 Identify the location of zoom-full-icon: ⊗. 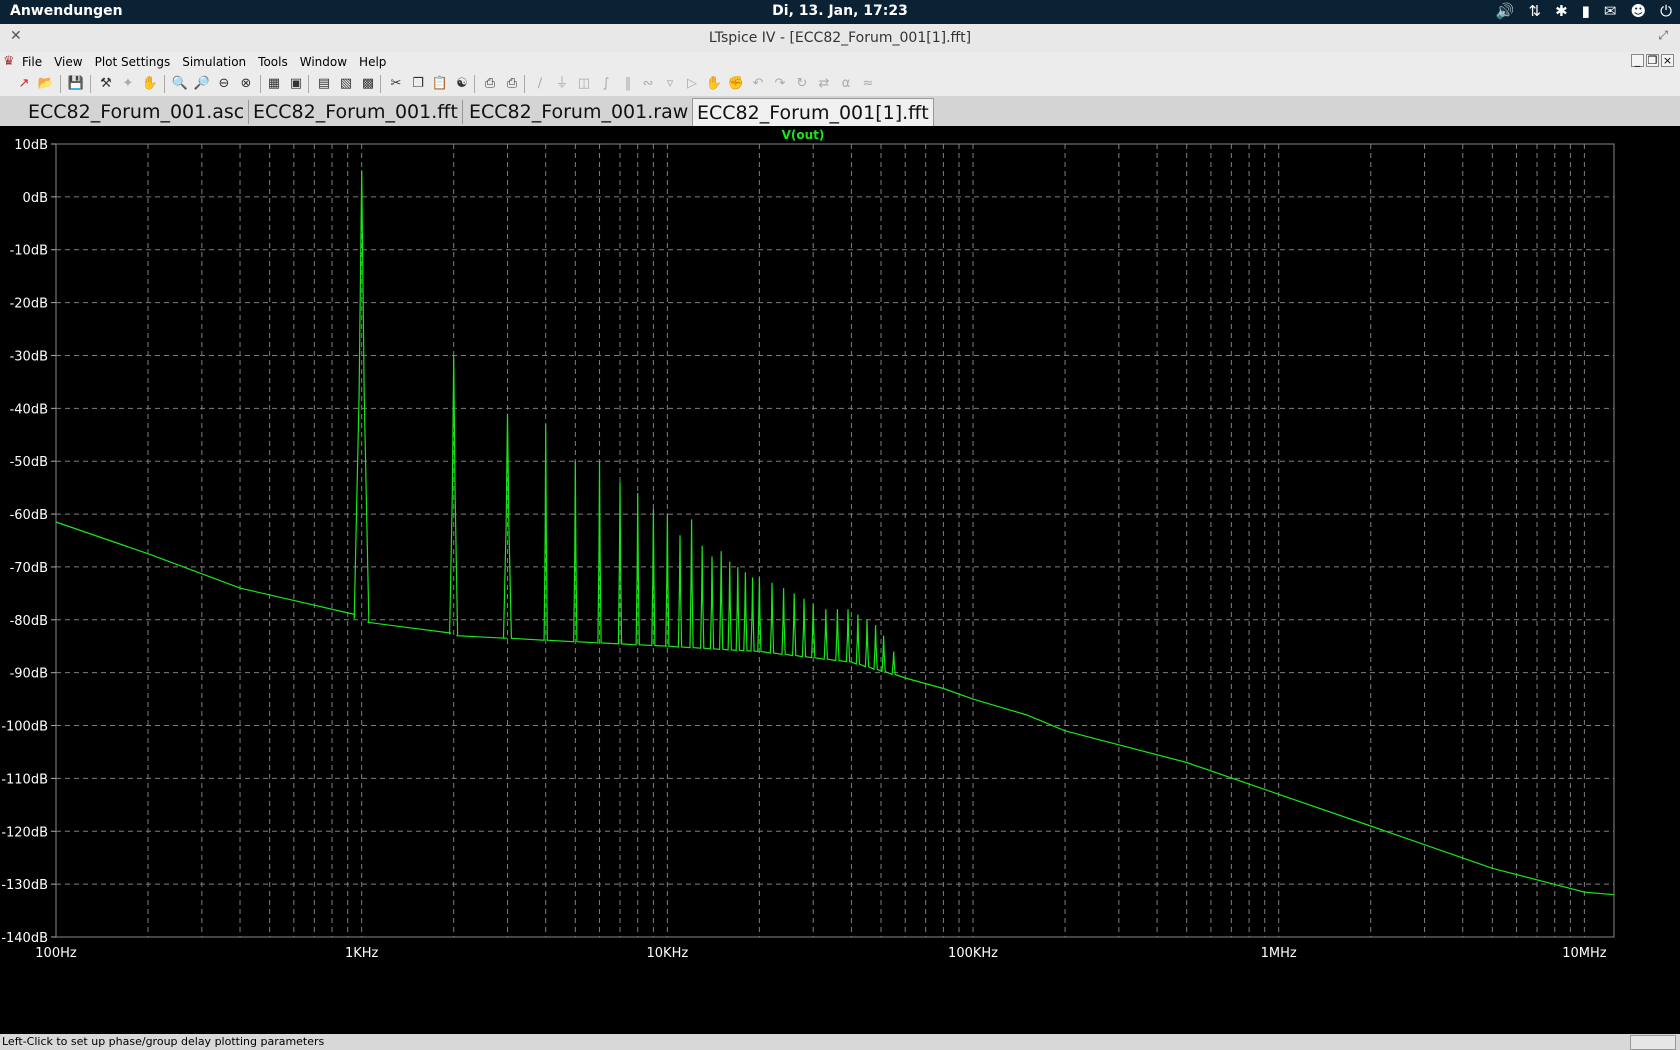
(246, 84).